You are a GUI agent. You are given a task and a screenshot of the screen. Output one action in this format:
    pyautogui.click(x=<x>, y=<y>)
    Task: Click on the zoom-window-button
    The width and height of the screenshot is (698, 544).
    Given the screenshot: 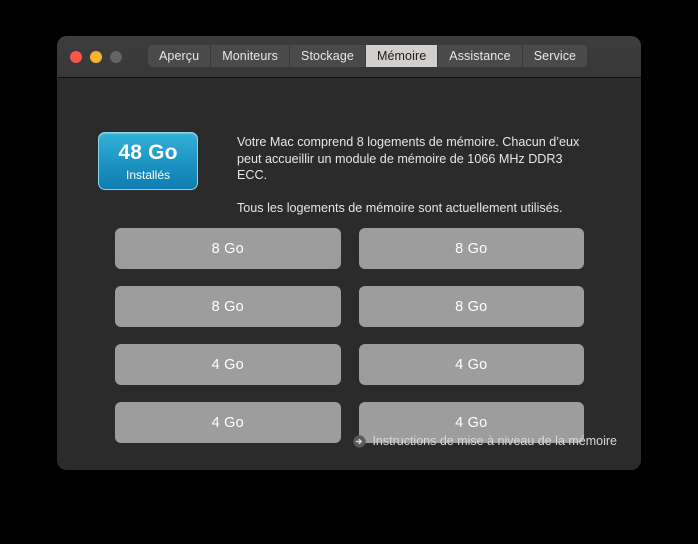 What is the action you would take?
    pyautogui.click(x=116, y=56)
    